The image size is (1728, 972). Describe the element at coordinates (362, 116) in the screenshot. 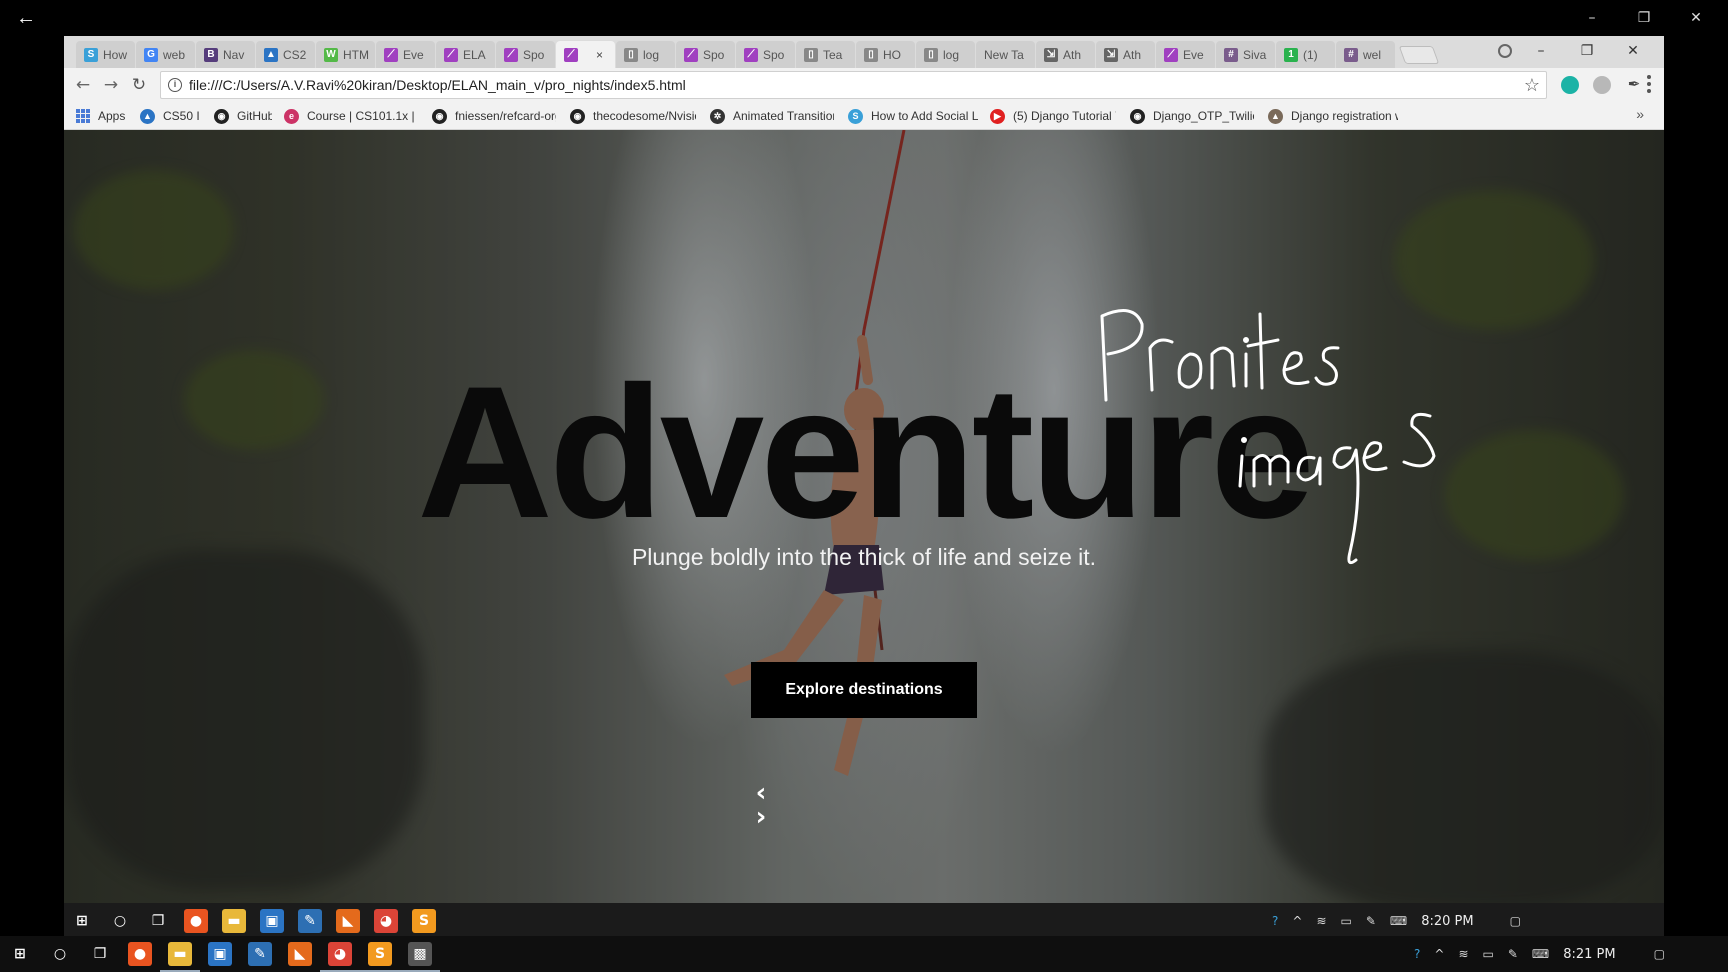

I see `bookmark-label: Course | CS101.1x | e` at that location.